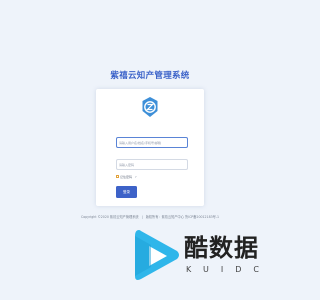  Describe the element at coordinates (152, 164) in the screenshot. I see `password-input` at that location.